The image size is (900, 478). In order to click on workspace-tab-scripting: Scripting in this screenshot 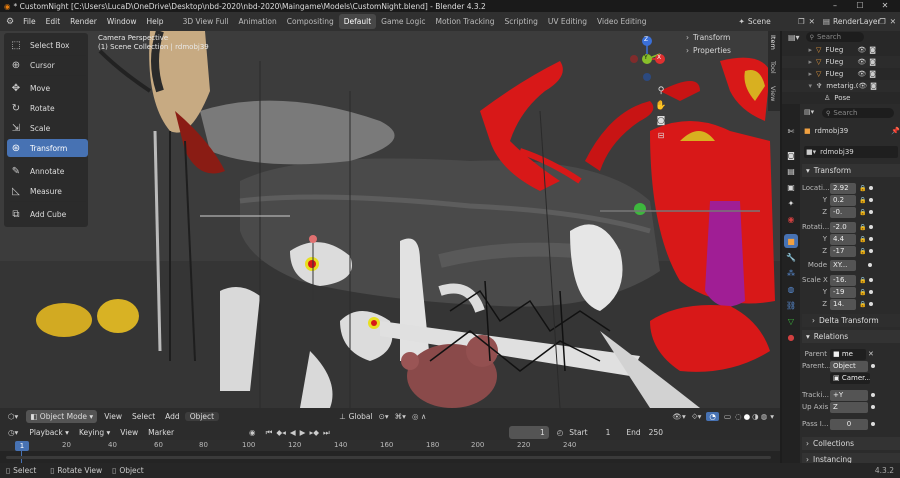, I will do `click(521, 21)`.